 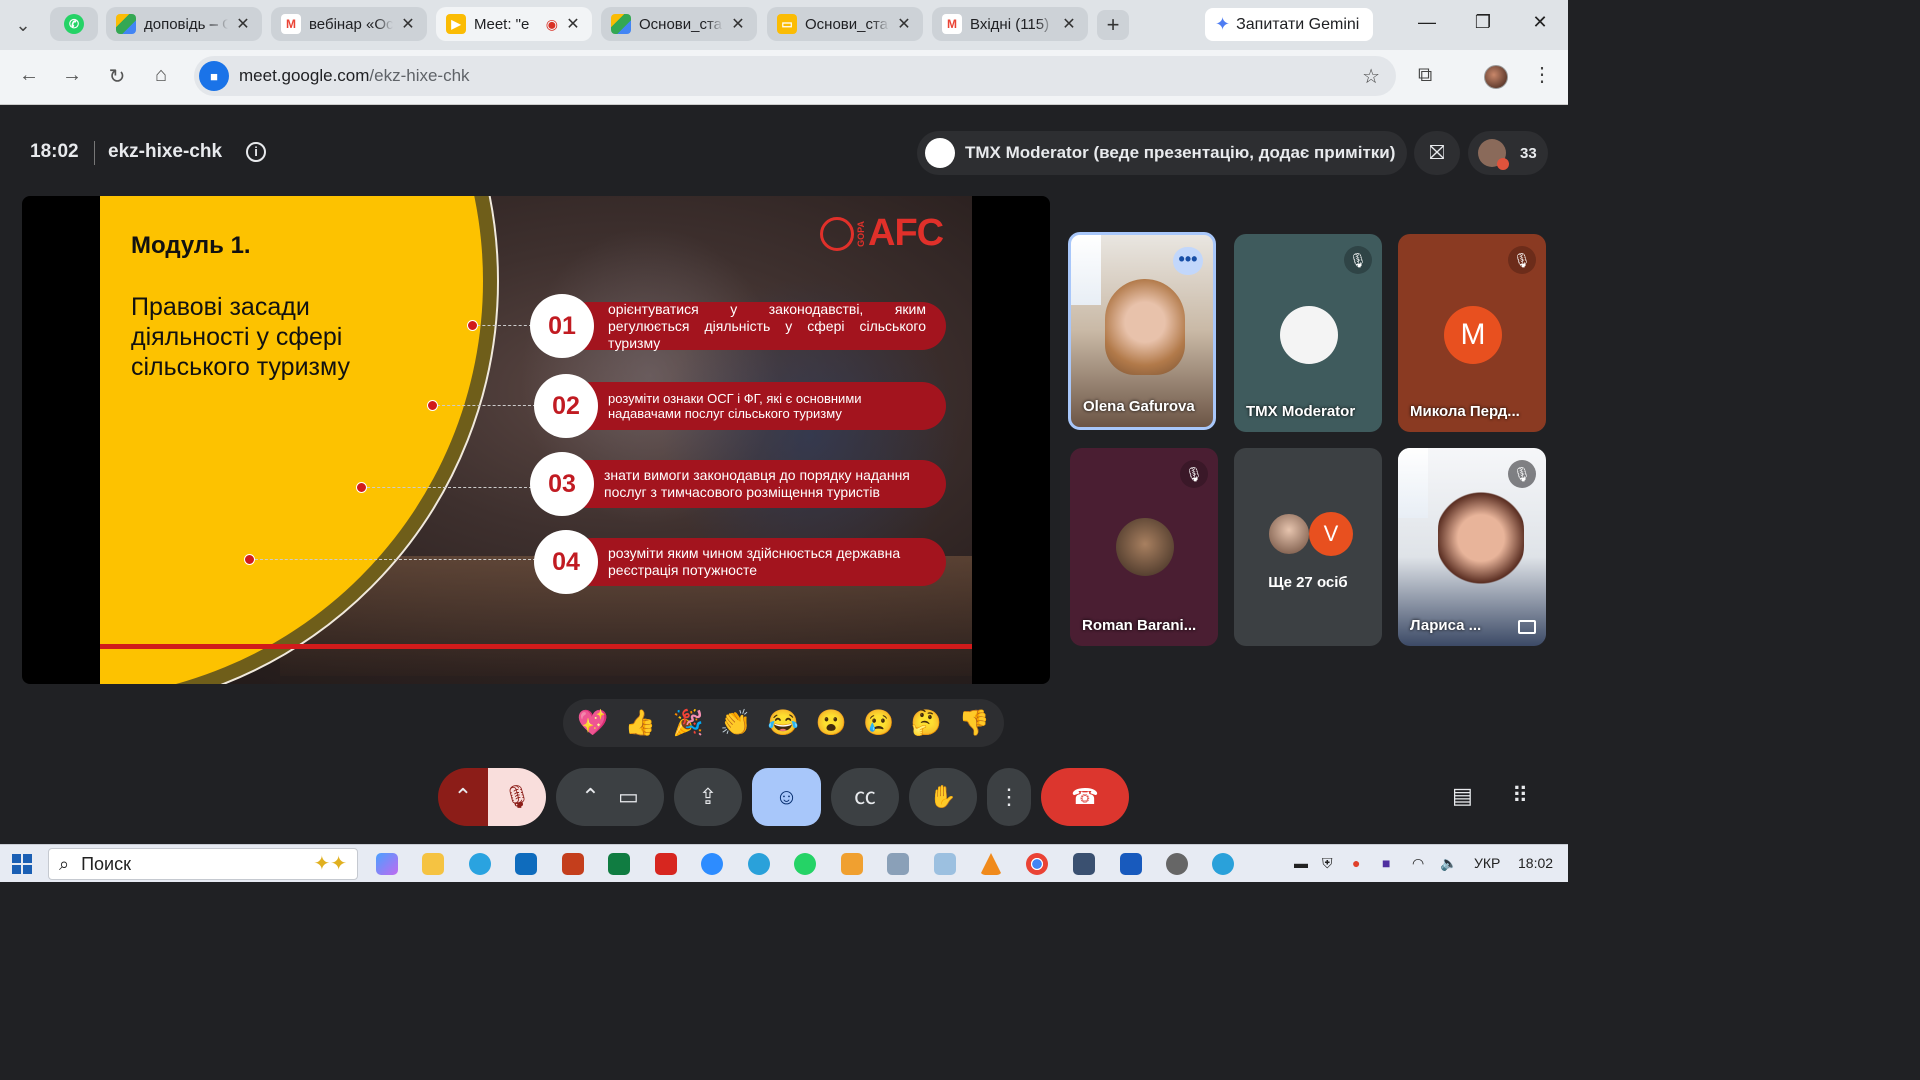 I want to click on reactions-button: ☺, so click(x=786, y=797).